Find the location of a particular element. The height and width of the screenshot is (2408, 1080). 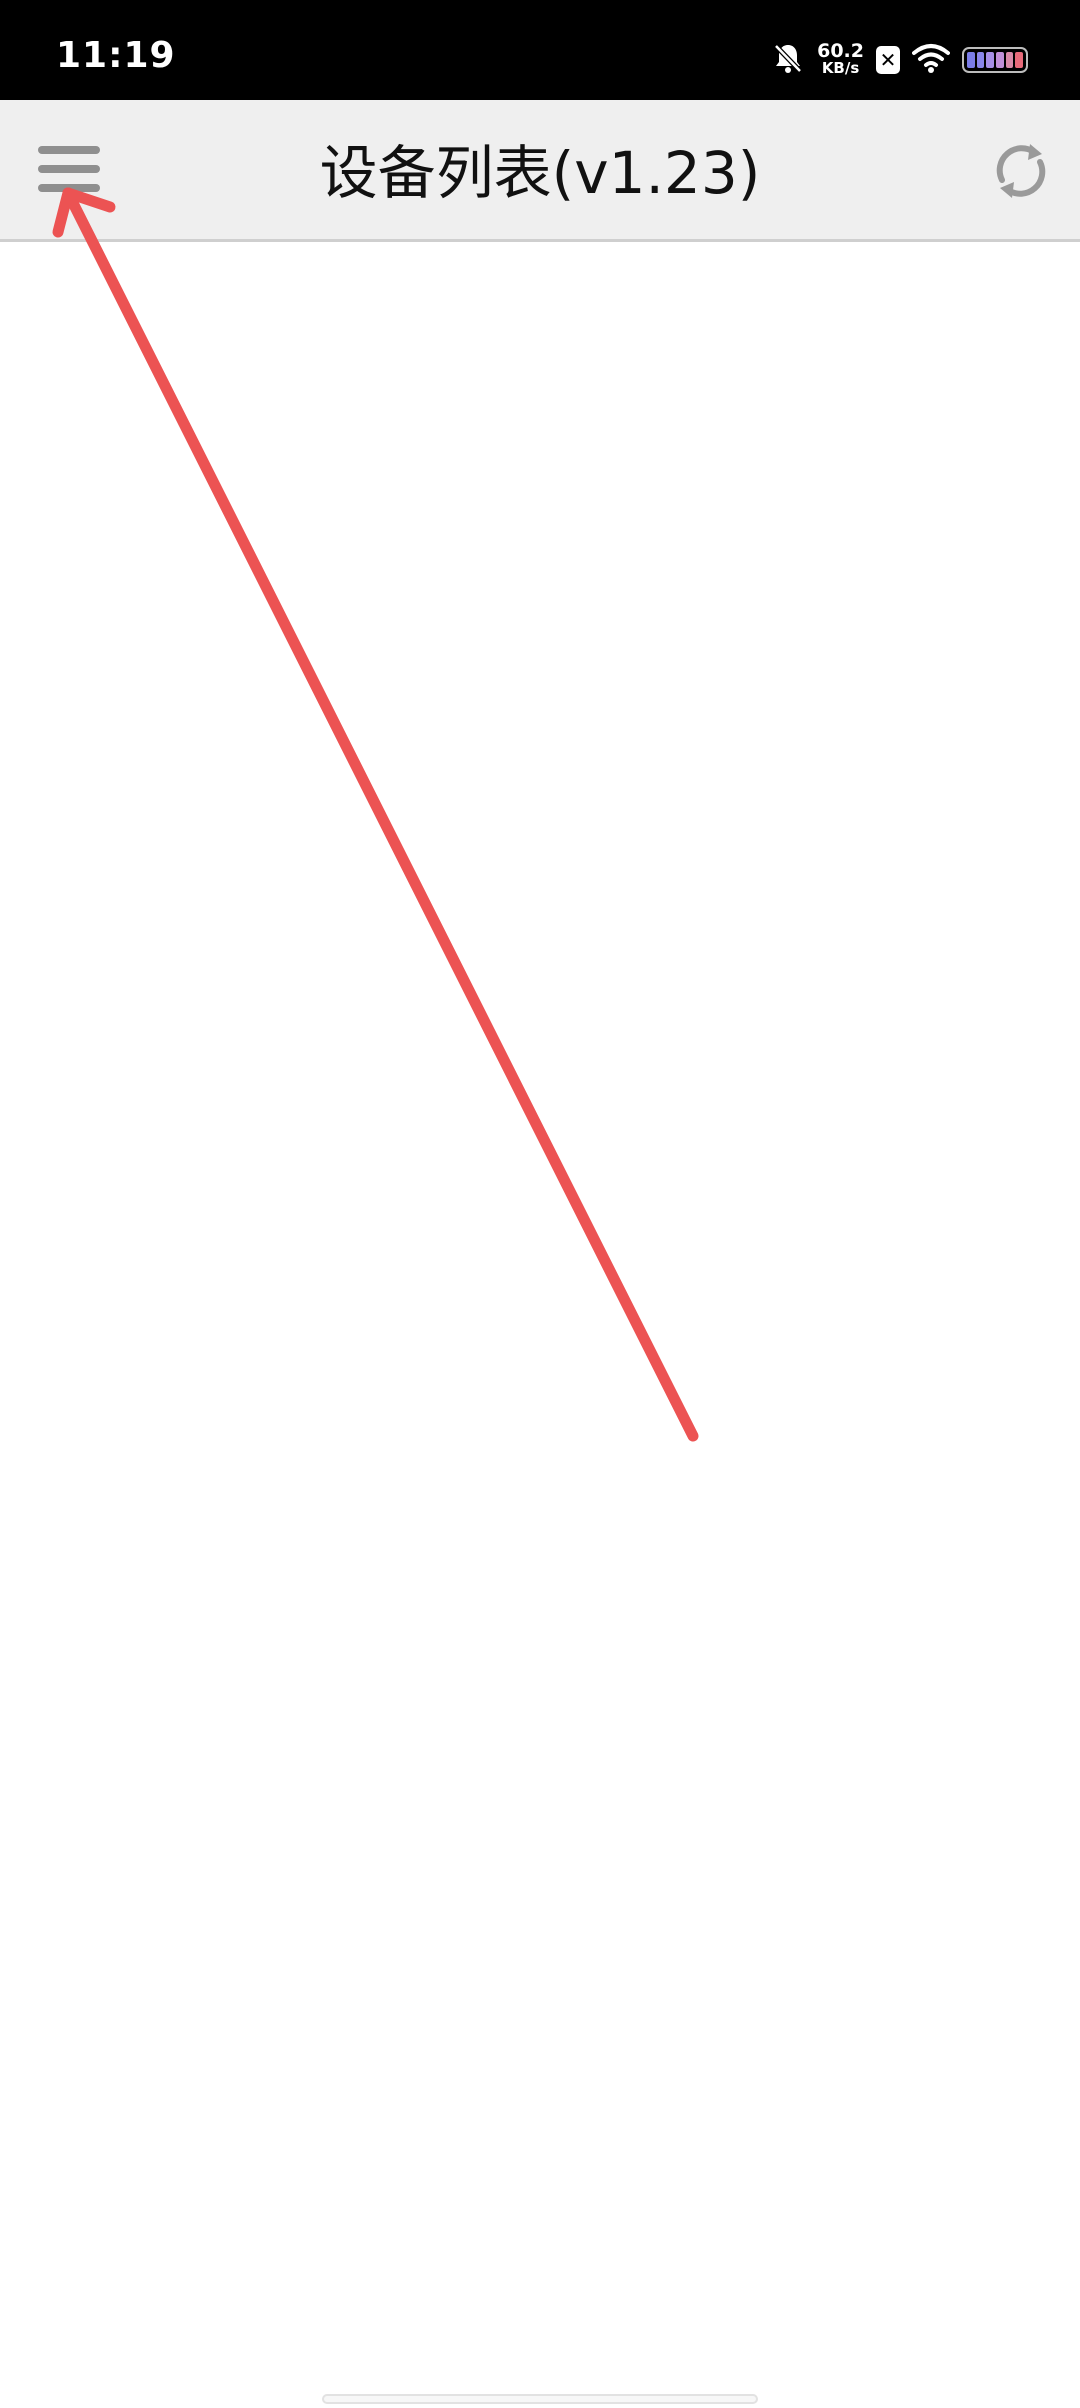

status-icons: 60.2 KB/s ✕ is located at coordinates (899, 60).